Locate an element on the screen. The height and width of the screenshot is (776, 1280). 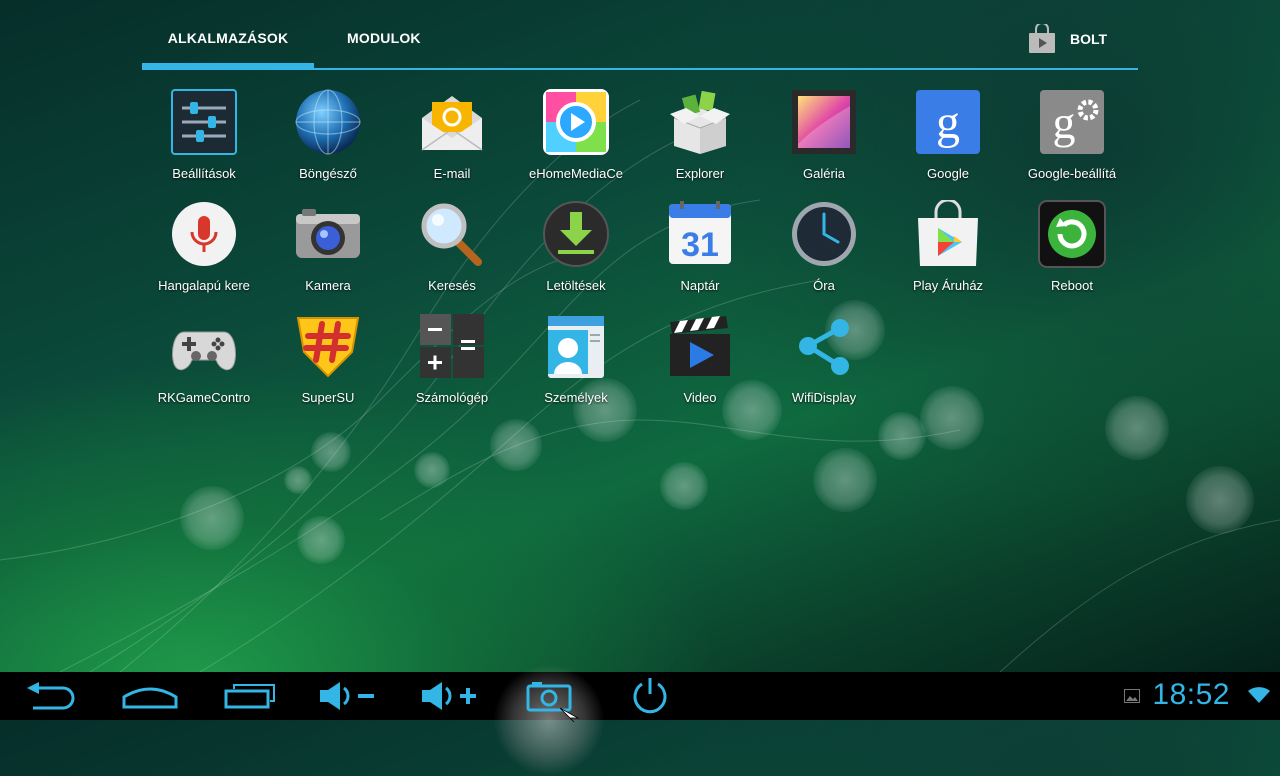
app-label: Naptár is located at coordinates (700, 285).